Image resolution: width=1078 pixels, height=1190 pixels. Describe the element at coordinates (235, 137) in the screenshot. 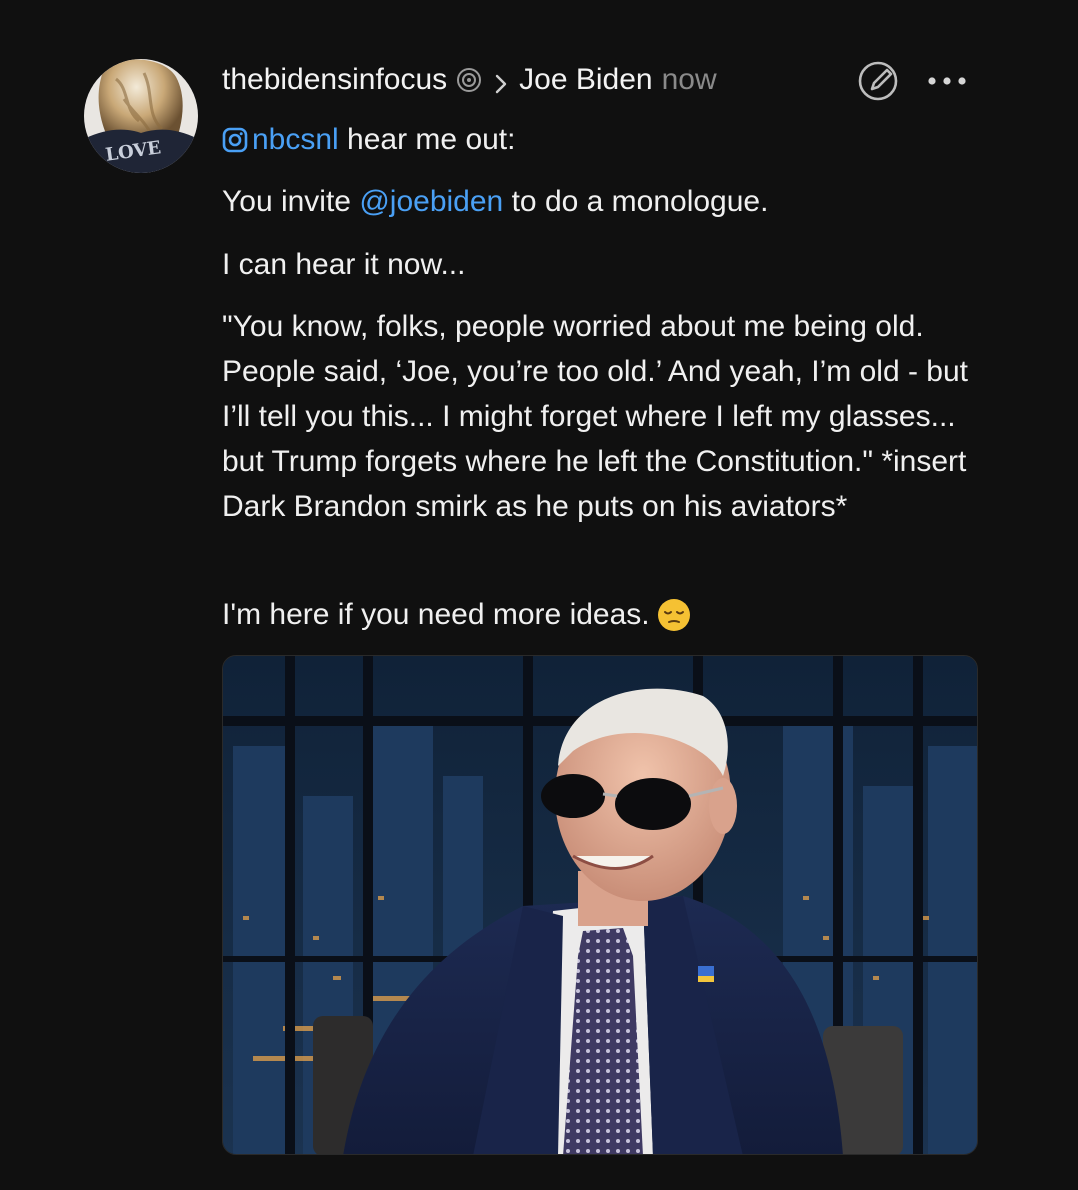

I see `instagram-icon` at that location.